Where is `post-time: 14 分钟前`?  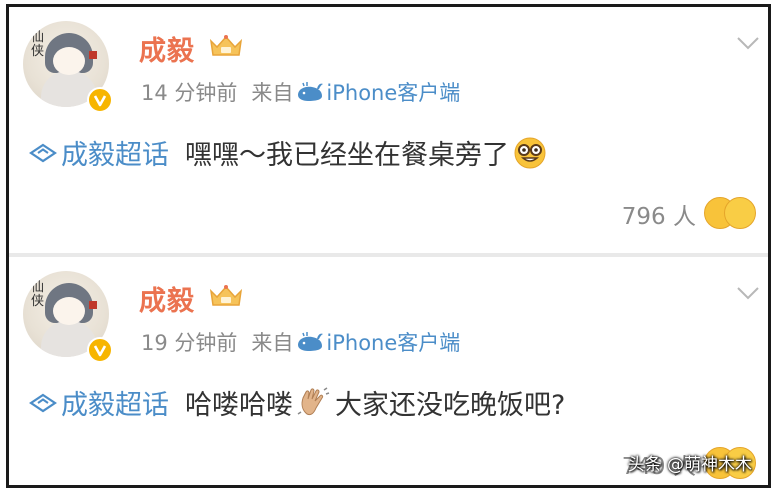
post-time: 14 分钟前 is located at coordinates (189, 93).